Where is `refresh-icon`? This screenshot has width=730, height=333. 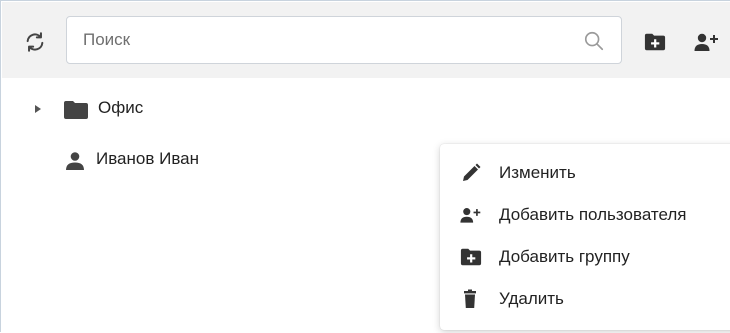
refresh-icon is located at coordinates (35, 42).